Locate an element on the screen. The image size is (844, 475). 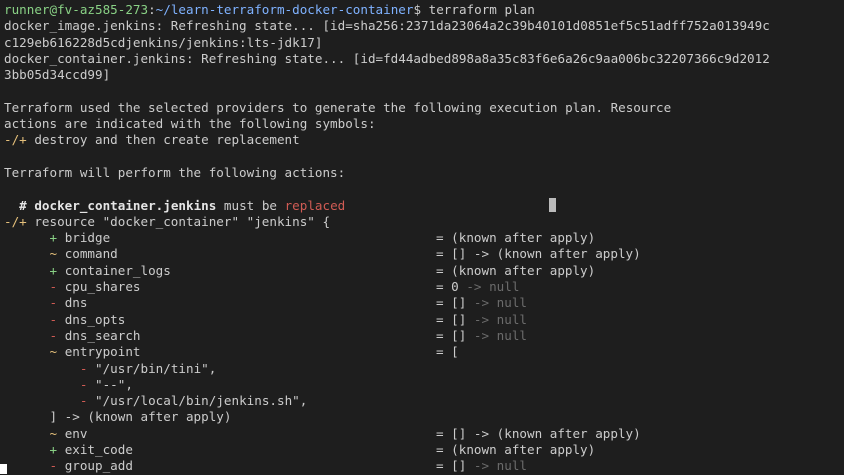
attribute-row: + exit_code = (known after apply) is located at coordinates (424, 450).